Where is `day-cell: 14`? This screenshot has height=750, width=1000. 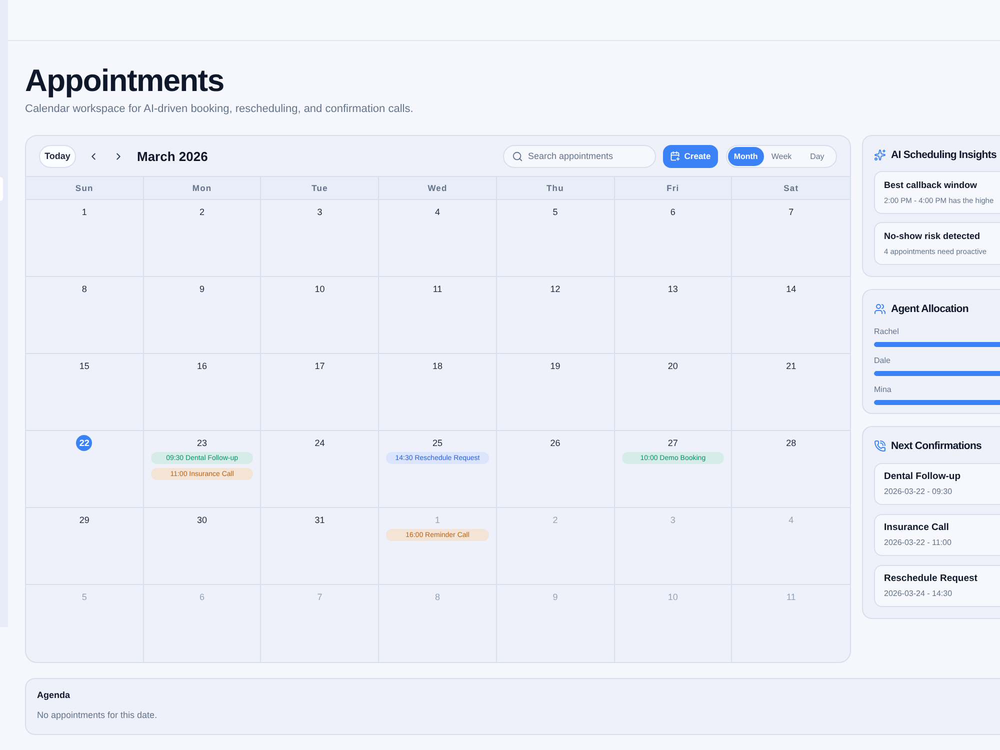 day-cell: 14 is located at coordinates (791, 315).